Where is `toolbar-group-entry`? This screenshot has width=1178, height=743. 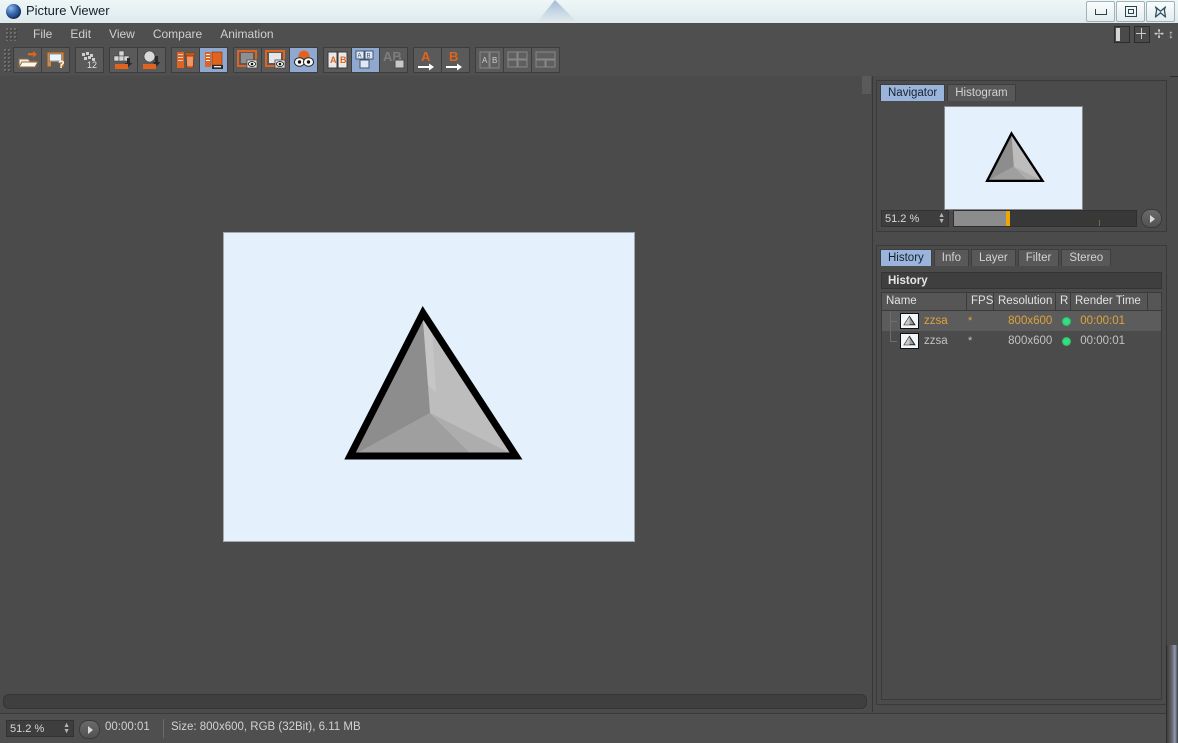
toolbar-group-entry is located at coordinates (199, 60).